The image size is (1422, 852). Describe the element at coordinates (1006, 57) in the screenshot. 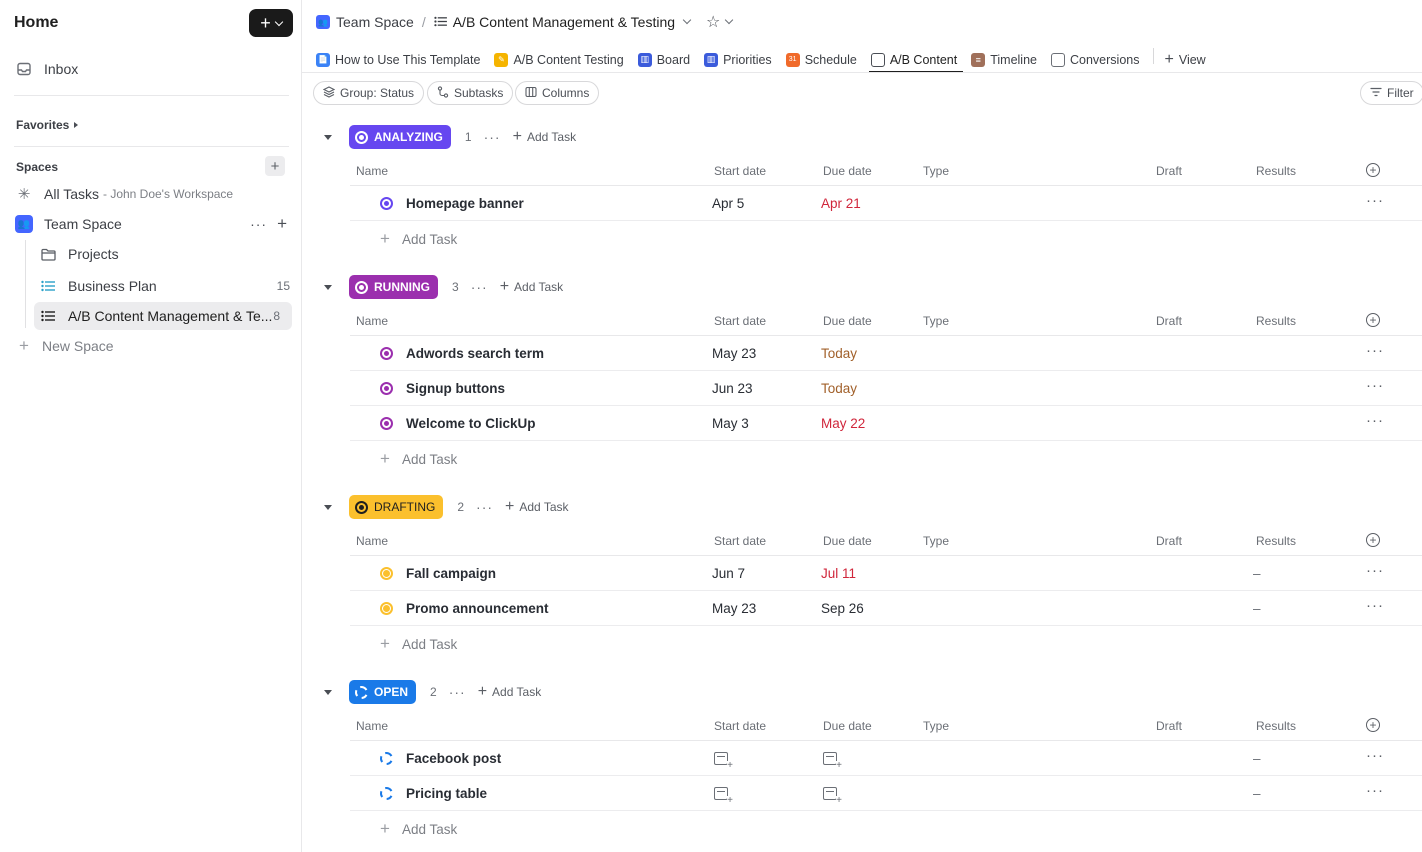

I see `tab-timeline: ≡ Timeline` at that location.